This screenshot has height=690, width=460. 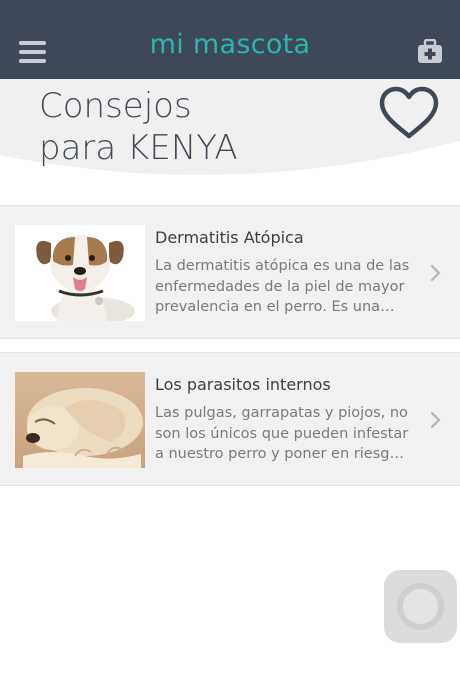 I want to click on assistive-touch-button, so click(x=420, y=606).